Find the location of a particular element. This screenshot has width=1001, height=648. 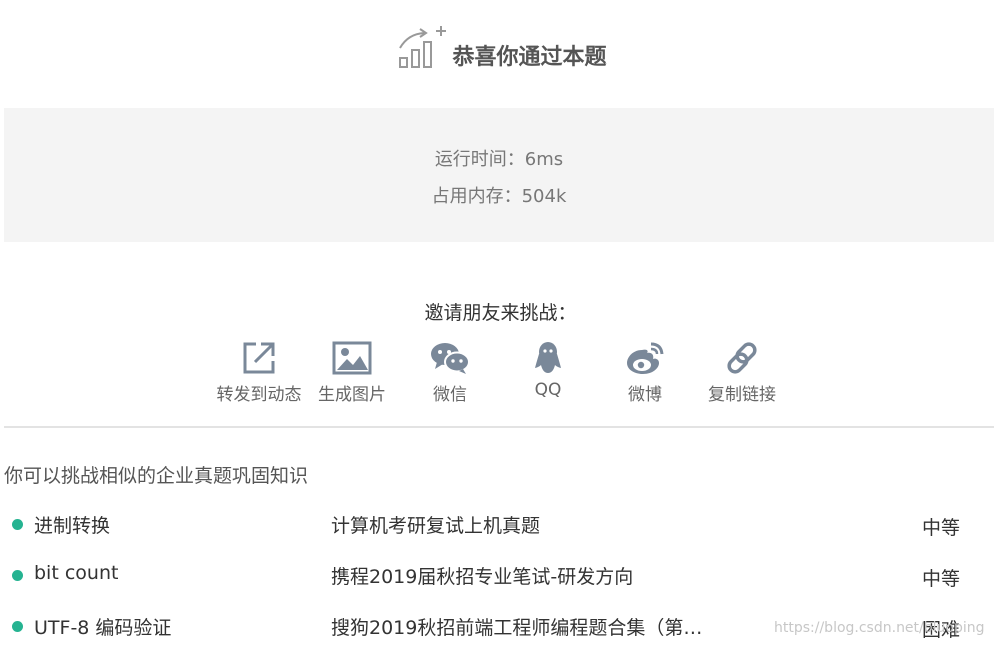

share-image-label: 生成图片 is located at coordinates (352, 395).